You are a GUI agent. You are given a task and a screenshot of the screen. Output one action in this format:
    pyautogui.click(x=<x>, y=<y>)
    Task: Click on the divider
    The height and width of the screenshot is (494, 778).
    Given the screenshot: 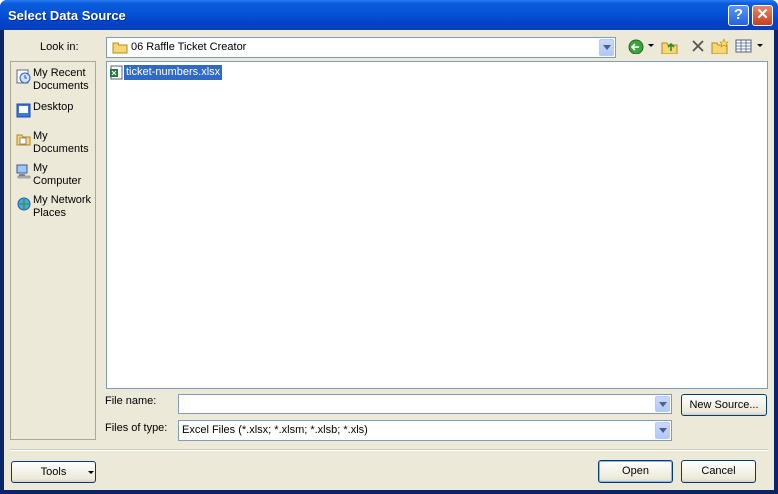 What is the action you would take?
    pyautogui.click(x=389, y=450)
    